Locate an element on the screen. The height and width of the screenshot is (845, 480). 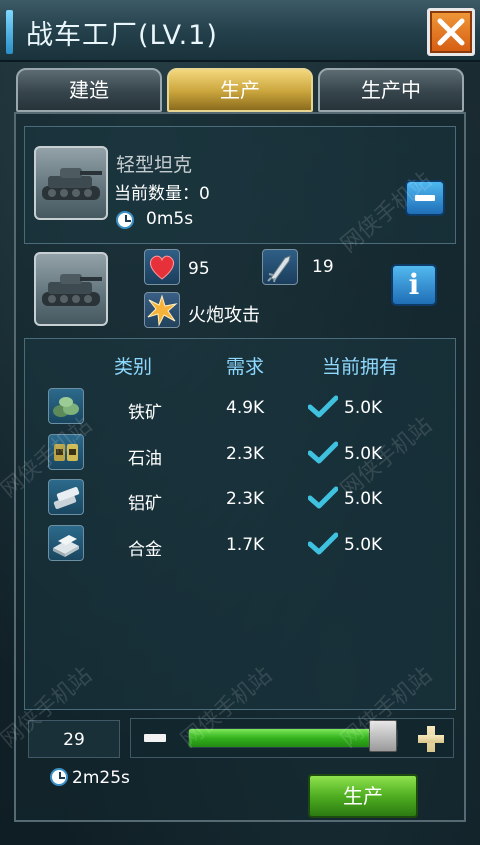
quantity-display: 29 is located at coordinates (74, 739).